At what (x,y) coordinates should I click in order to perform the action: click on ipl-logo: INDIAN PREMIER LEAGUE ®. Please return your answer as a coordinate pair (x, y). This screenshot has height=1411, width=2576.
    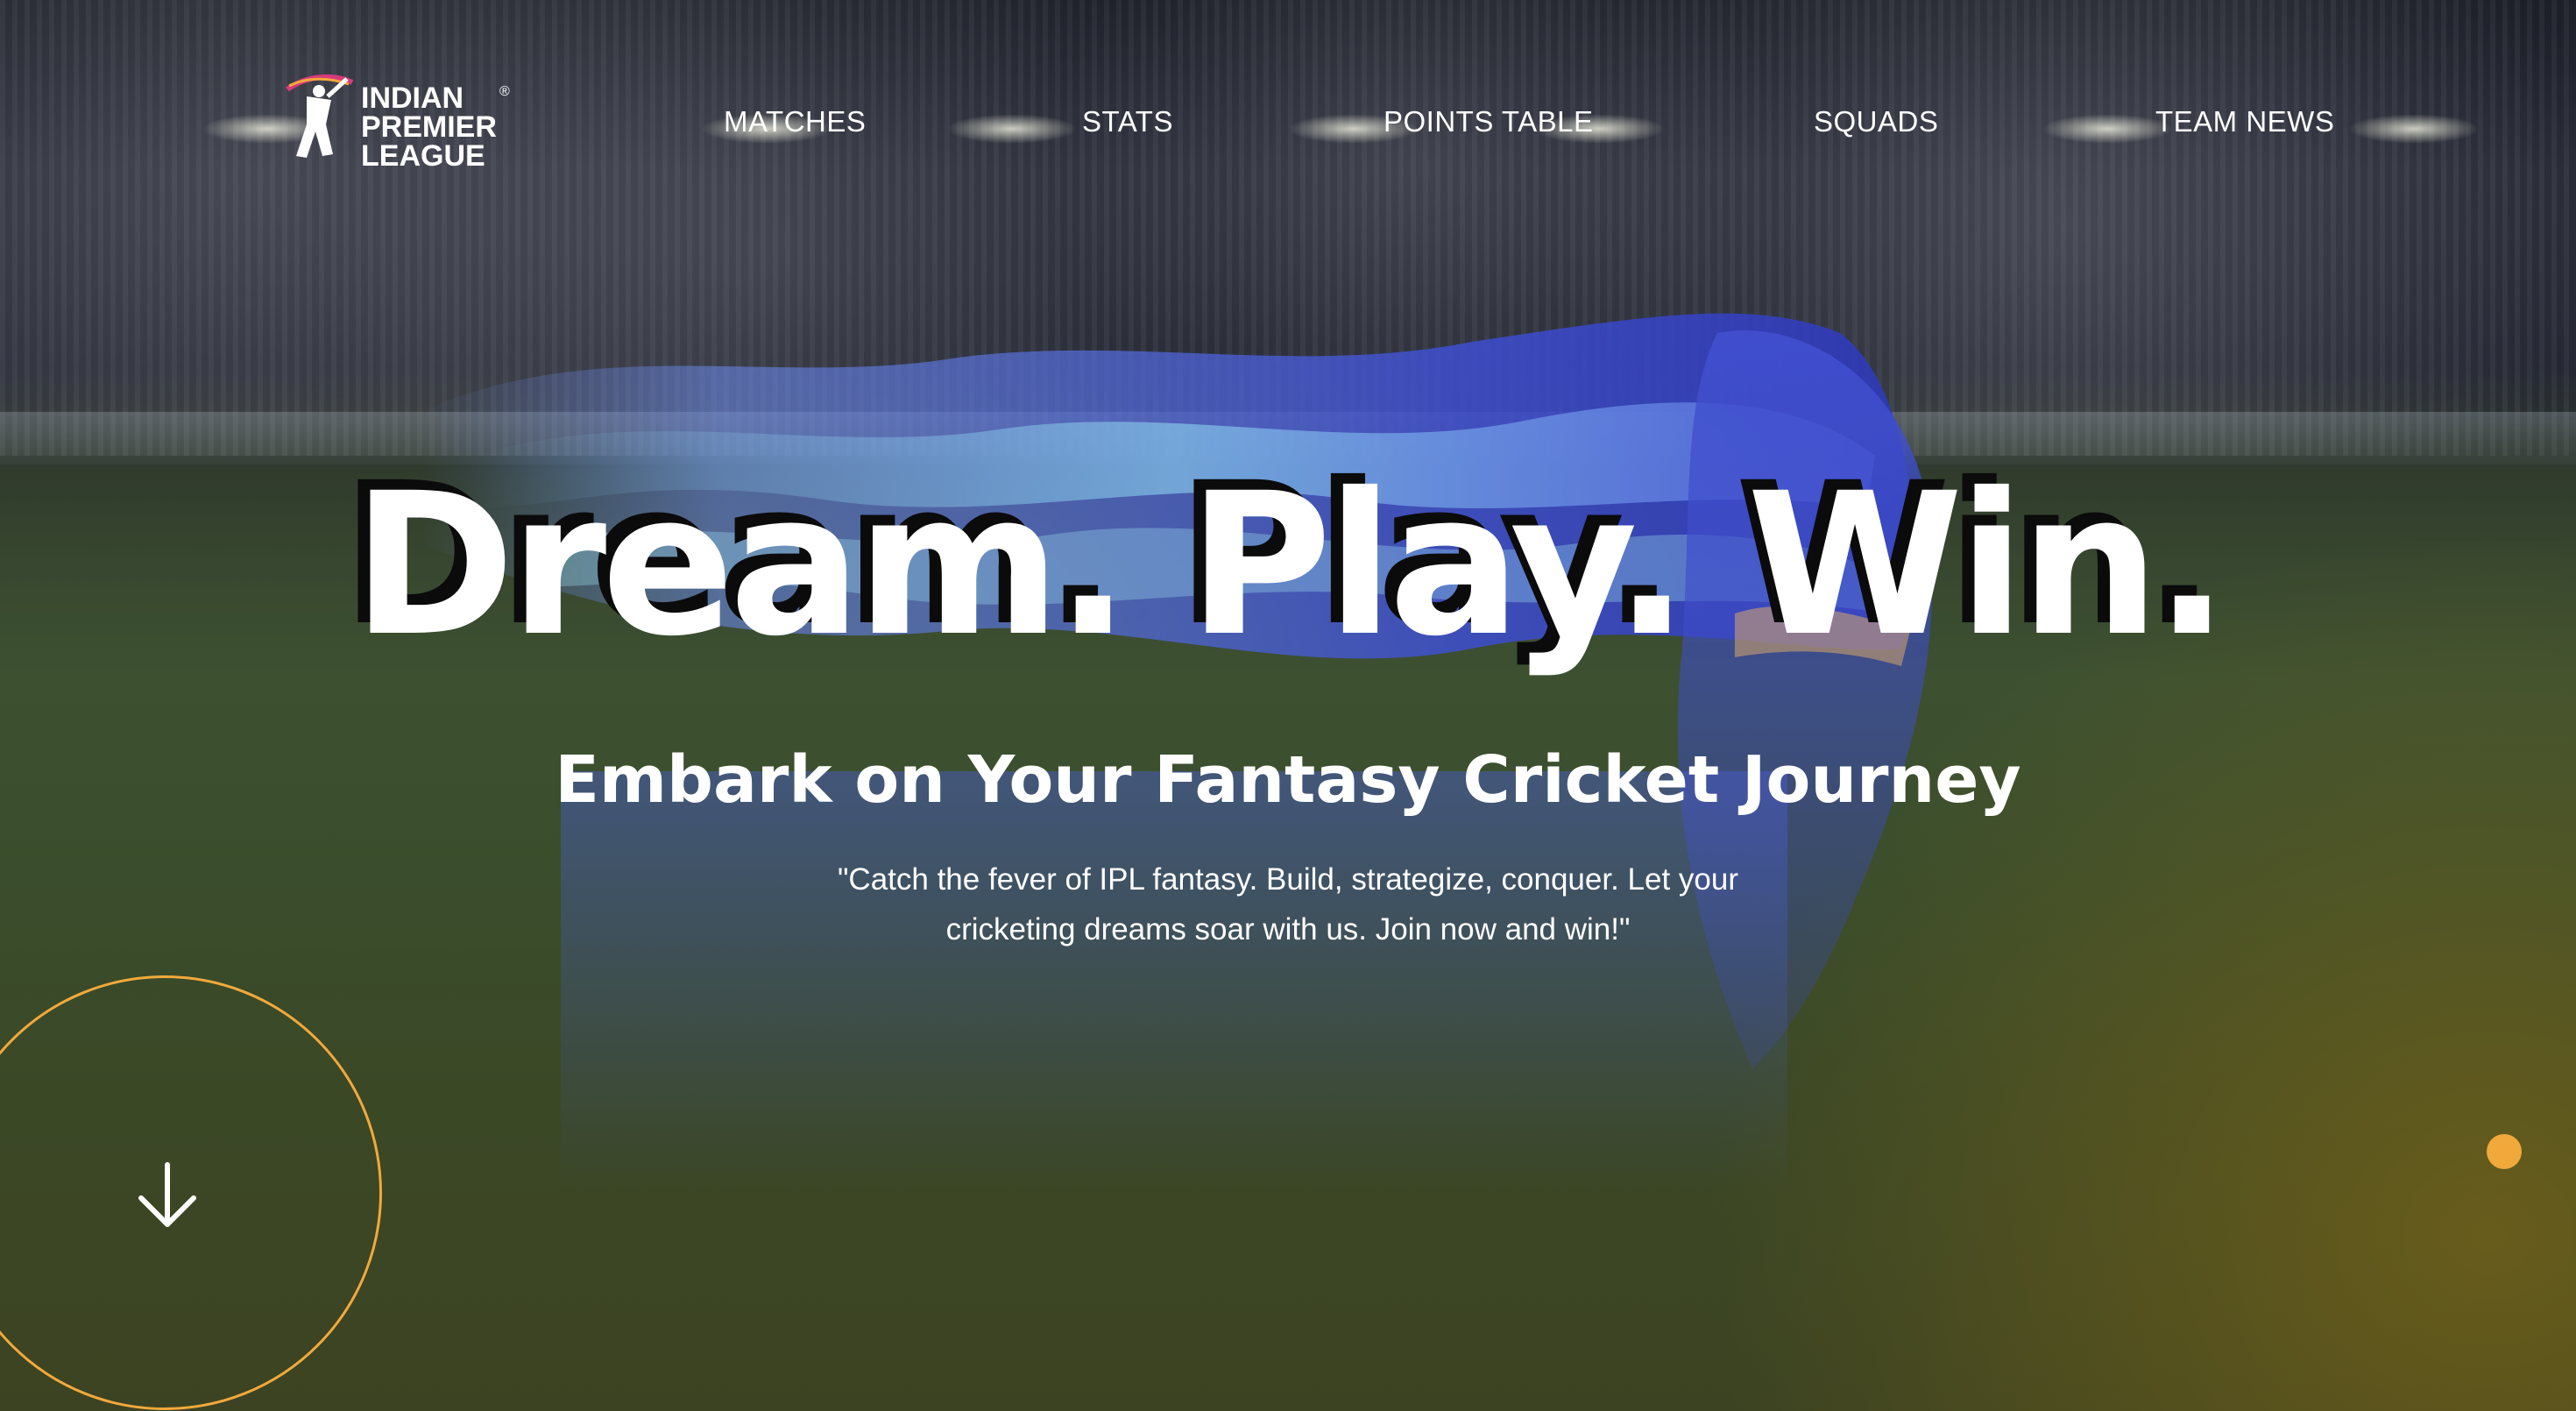
    Looking at the image, I should click on (398, 127).